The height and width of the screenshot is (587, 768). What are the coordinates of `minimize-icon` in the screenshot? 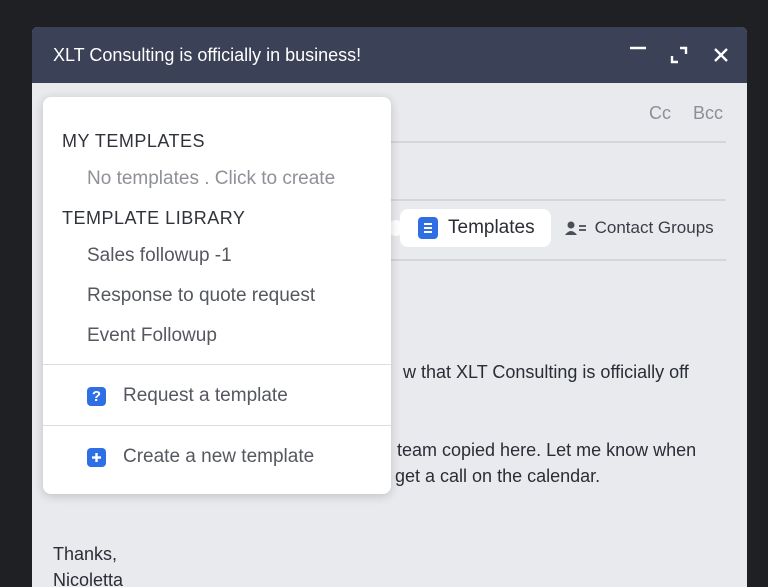 It's located at (638, 48).